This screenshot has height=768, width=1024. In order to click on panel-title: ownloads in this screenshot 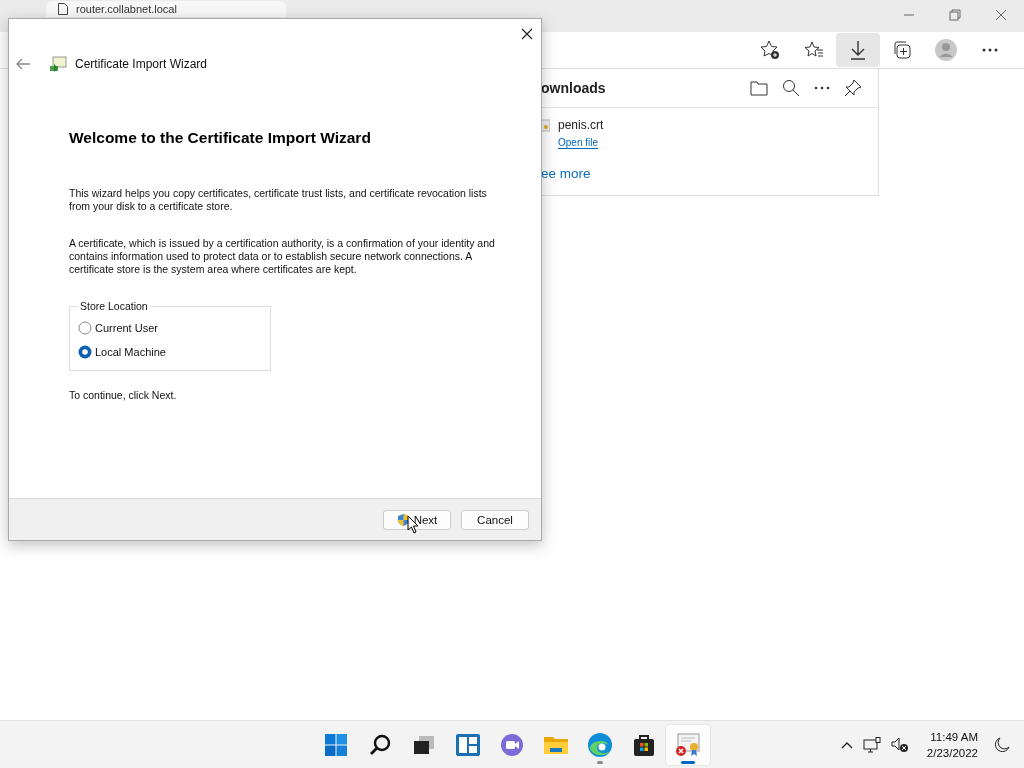, I will do `click(573, 88)`.